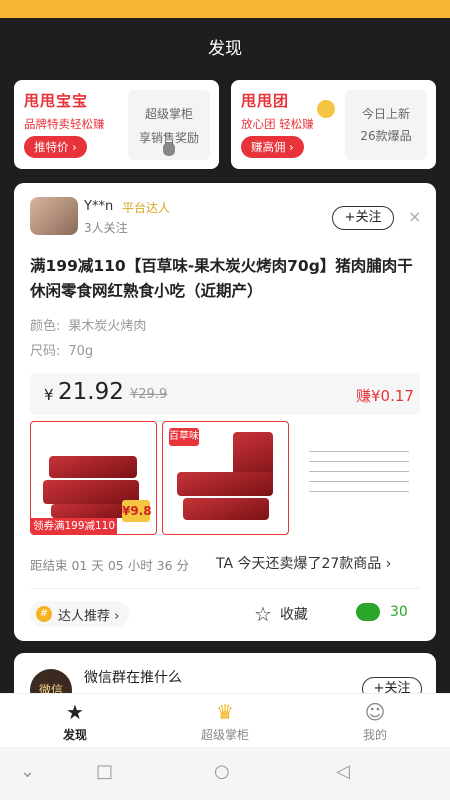  I want to click on tab-label: 发现, so click(74, 735).